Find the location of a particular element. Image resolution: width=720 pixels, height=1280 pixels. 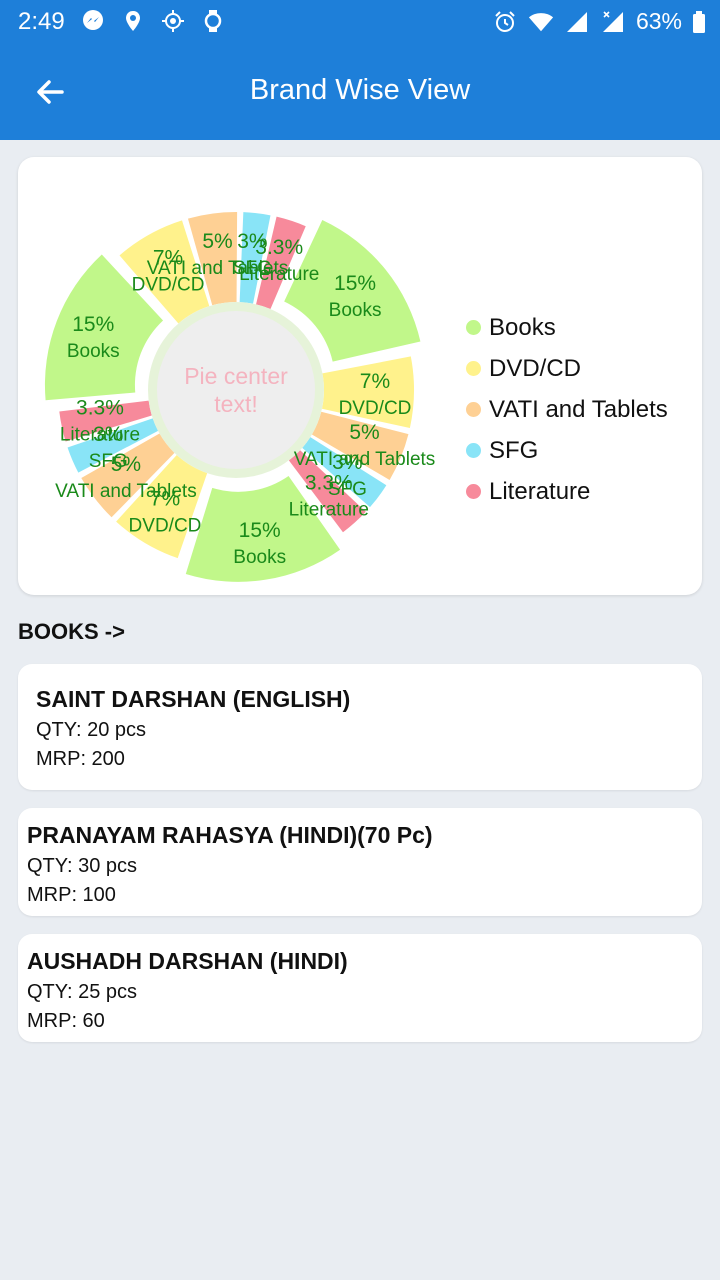

product-mrp: MRP: 200 is located at coordinates (80, 759).